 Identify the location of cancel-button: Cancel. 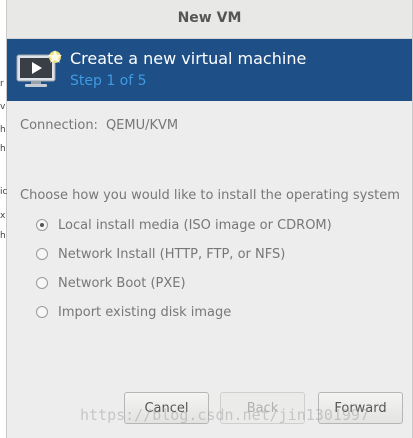
(166, 408).